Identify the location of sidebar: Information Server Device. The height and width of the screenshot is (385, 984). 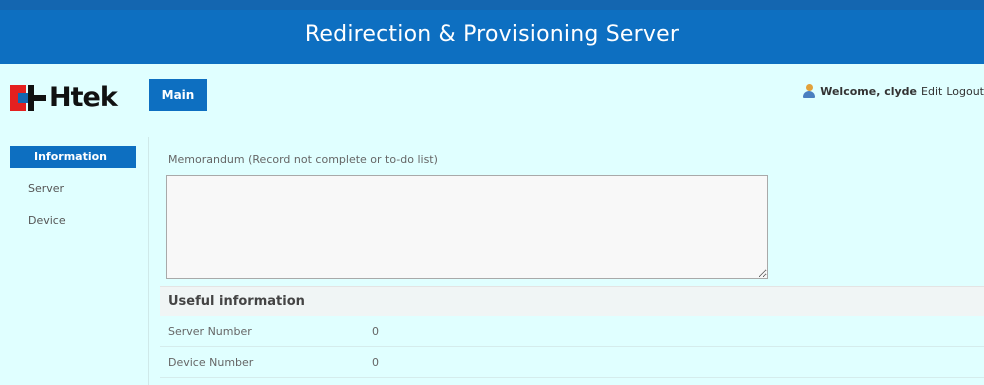
(73, 194).